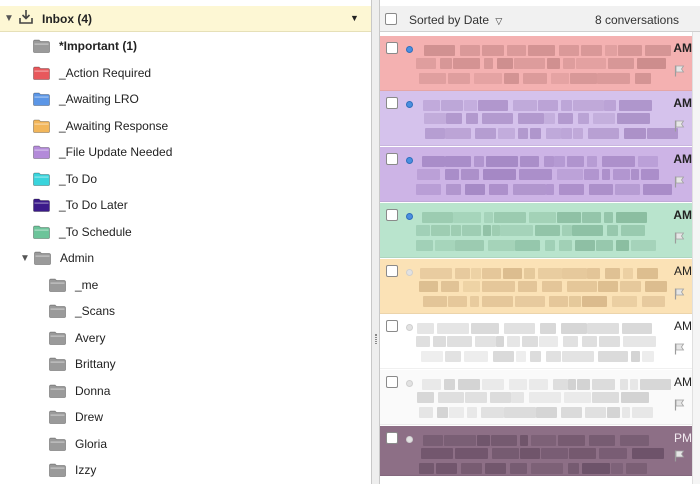 The image size is (700, 484). I want to click on folder-item-donna: Donna, so click(79, 391).